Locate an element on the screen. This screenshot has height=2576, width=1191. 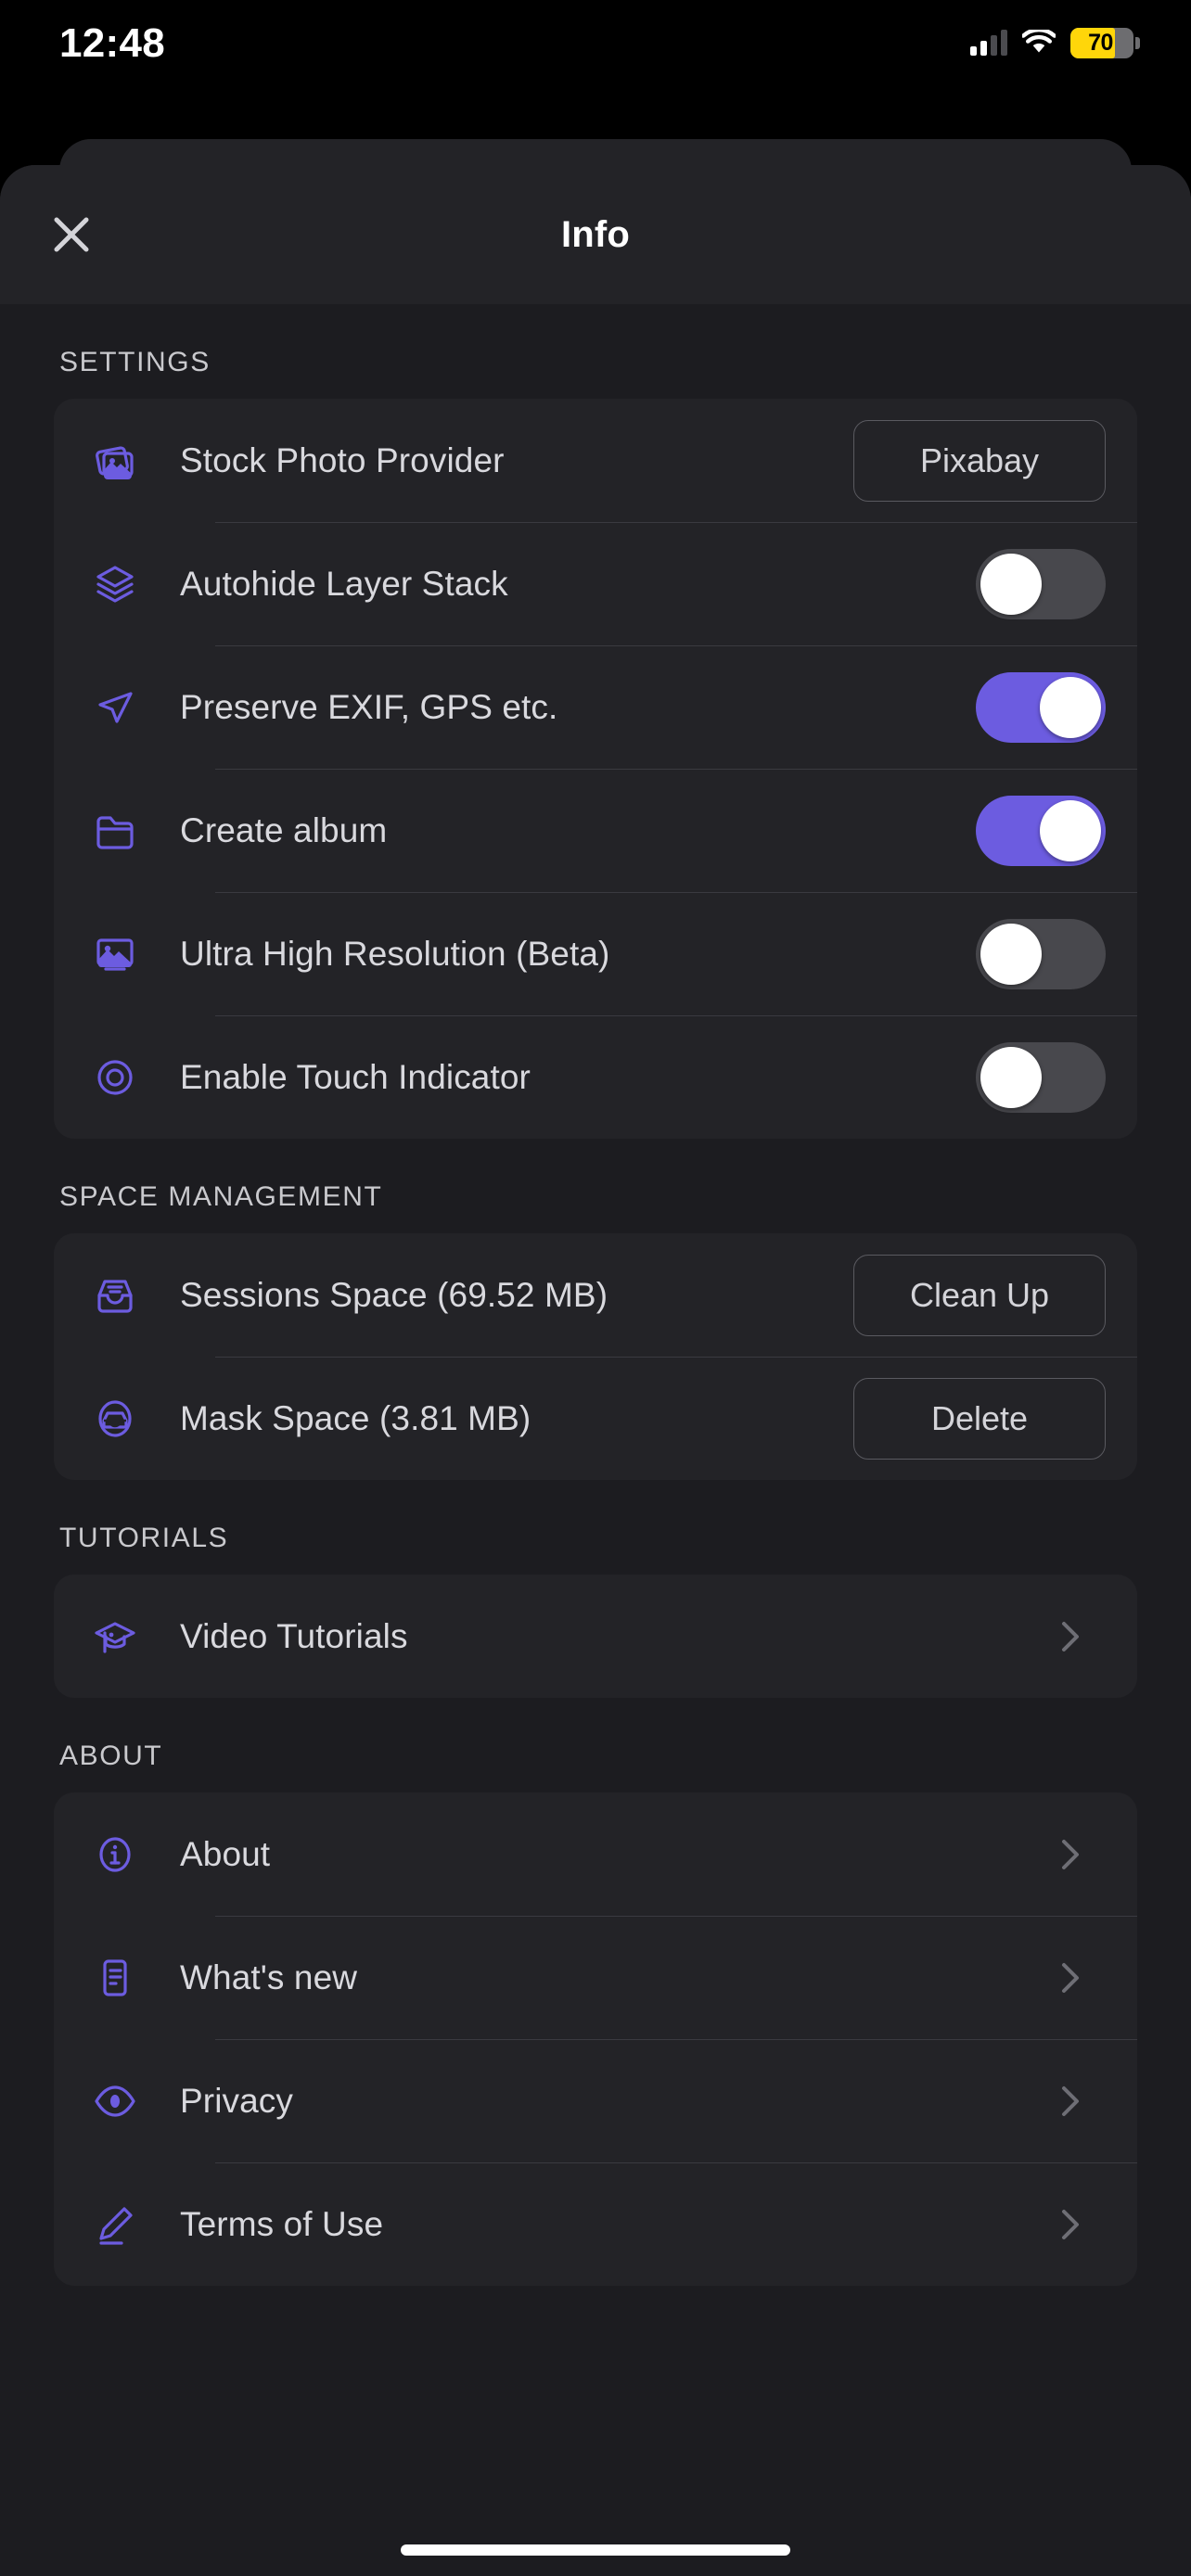
graduation-cap-icon is located at coordinates (115, 1637).